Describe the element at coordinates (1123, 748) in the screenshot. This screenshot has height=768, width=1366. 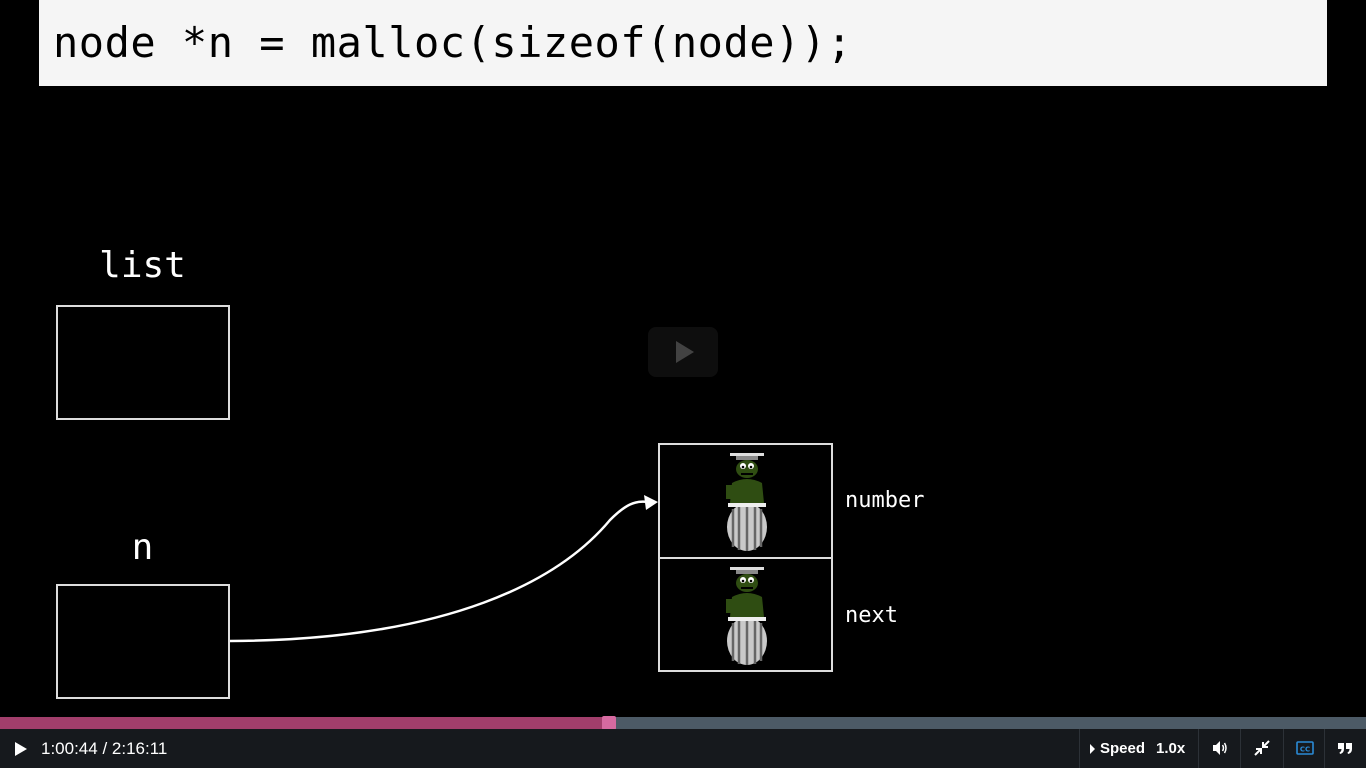
I see `speed-label: Speed` at that location.